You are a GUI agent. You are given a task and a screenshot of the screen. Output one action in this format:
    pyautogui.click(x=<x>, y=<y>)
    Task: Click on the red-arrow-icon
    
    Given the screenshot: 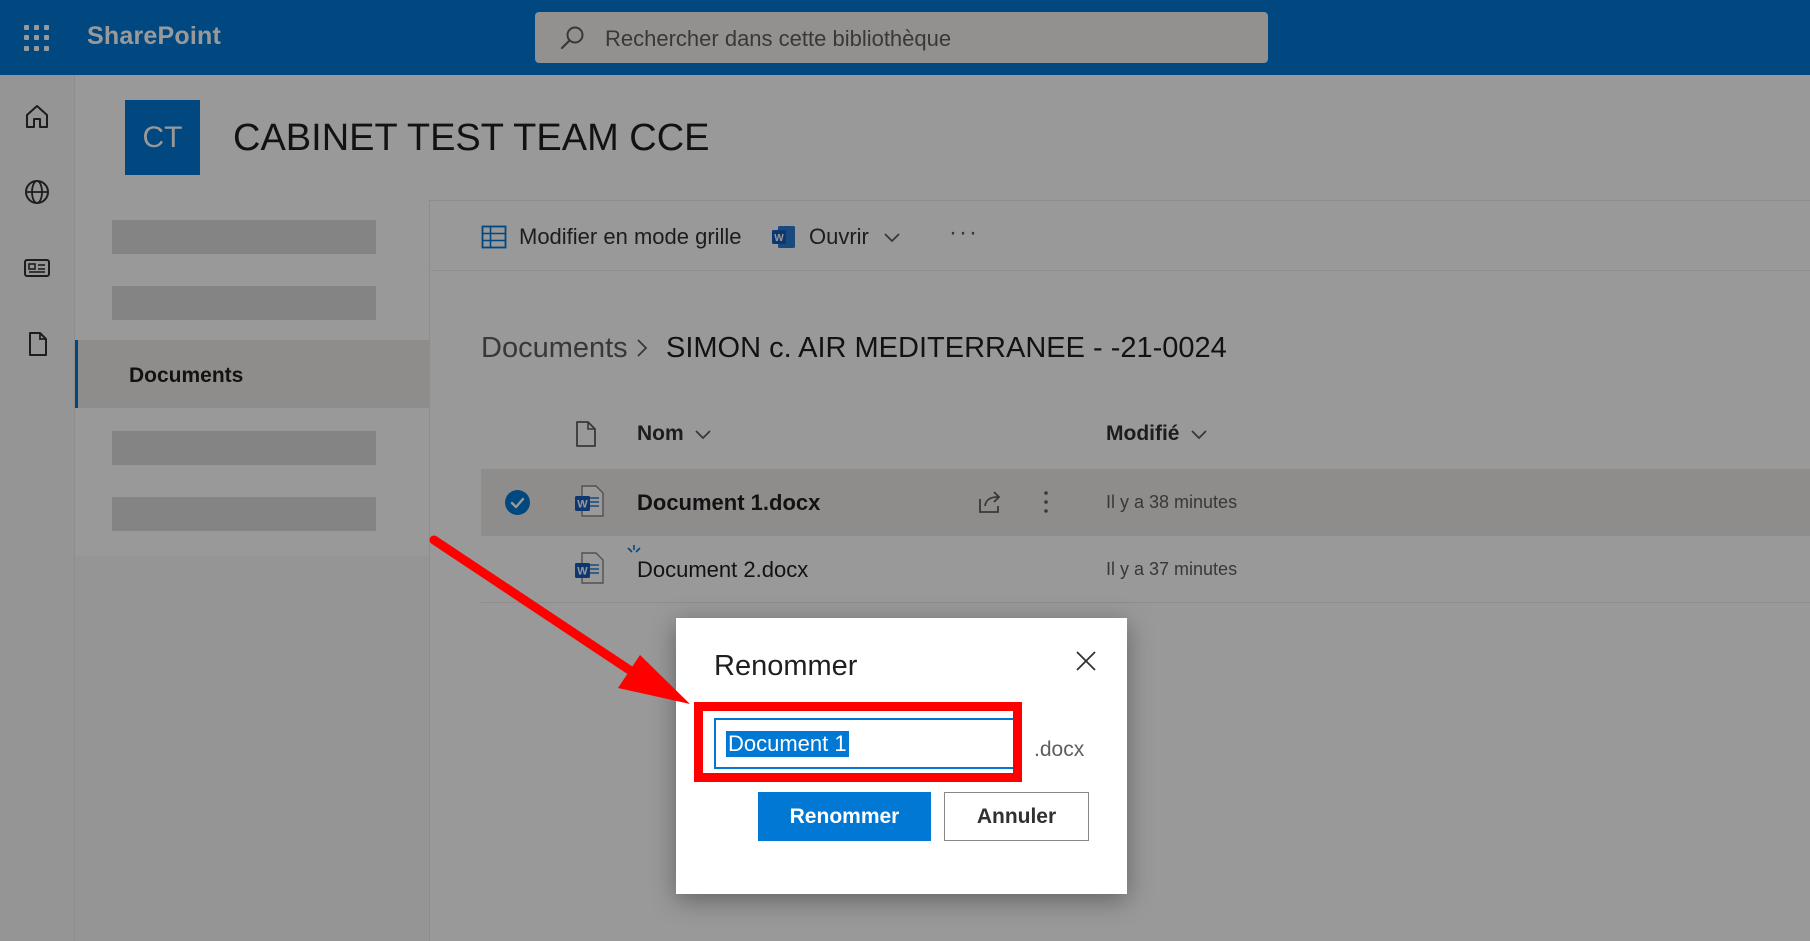 What is the action you would take?
    pyautogui.click(x=559, y=619)
    